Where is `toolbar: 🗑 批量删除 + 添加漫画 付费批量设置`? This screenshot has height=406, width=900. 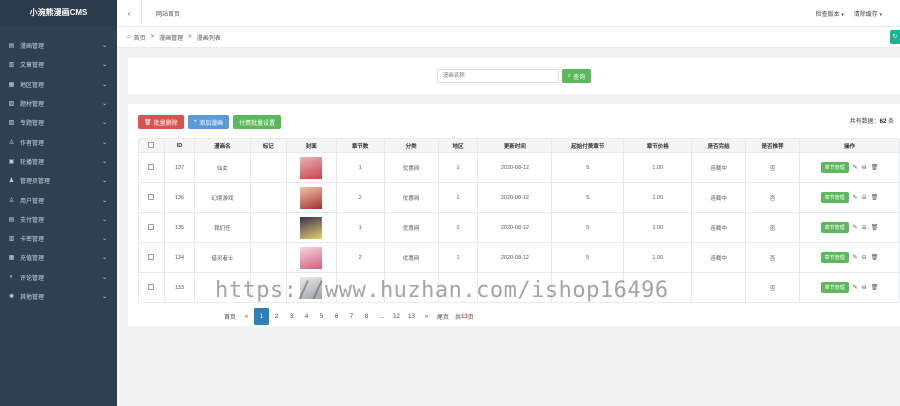 toolbar: 🗑 批量删除 + 添加漫画 付费批量设置 is located at coordinates (210, 122).